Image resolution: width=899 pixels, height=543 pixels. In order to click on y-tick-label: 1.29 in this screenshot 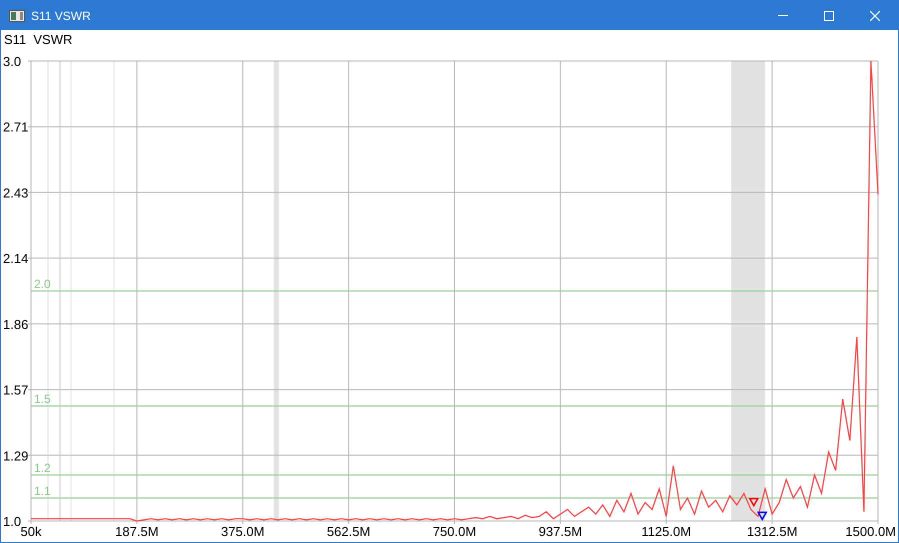, I will do `click(15, 456)`.